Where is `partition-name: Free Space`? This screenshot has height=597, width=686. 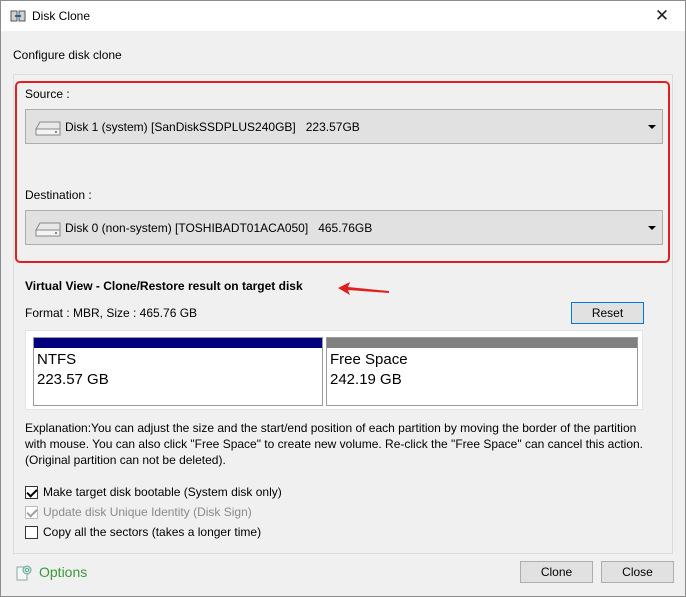 partition-name: Free Space is located at coordinates (369, 359).